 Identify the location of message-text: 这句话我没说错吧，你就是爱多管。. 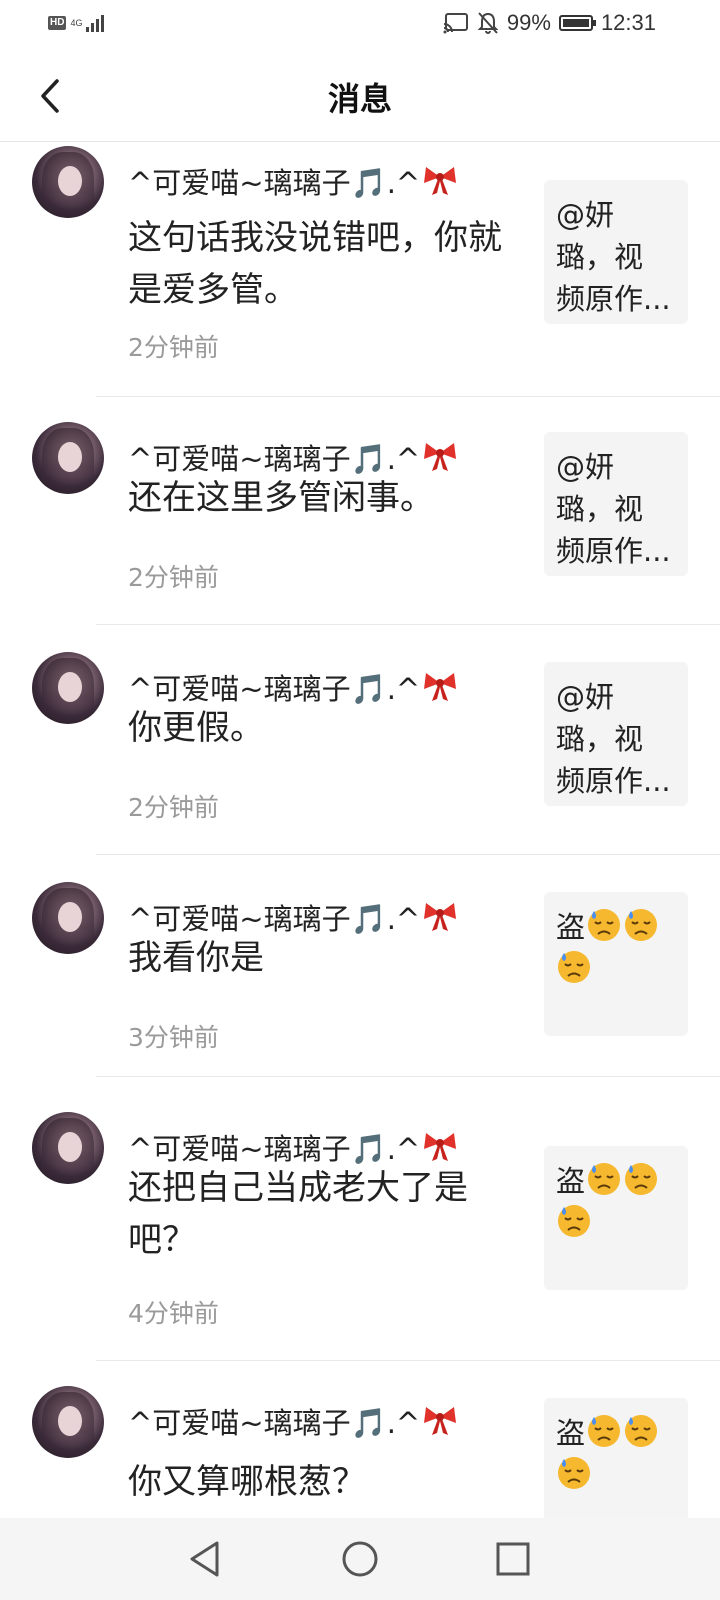
(315, 264).